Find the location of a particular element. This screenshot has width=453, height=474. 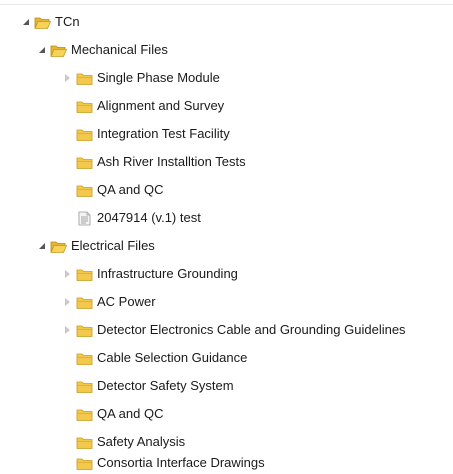

tree-node-ash-river-installtion-tests: Ash River Installtion Tests is located at coordinates (153, 162).